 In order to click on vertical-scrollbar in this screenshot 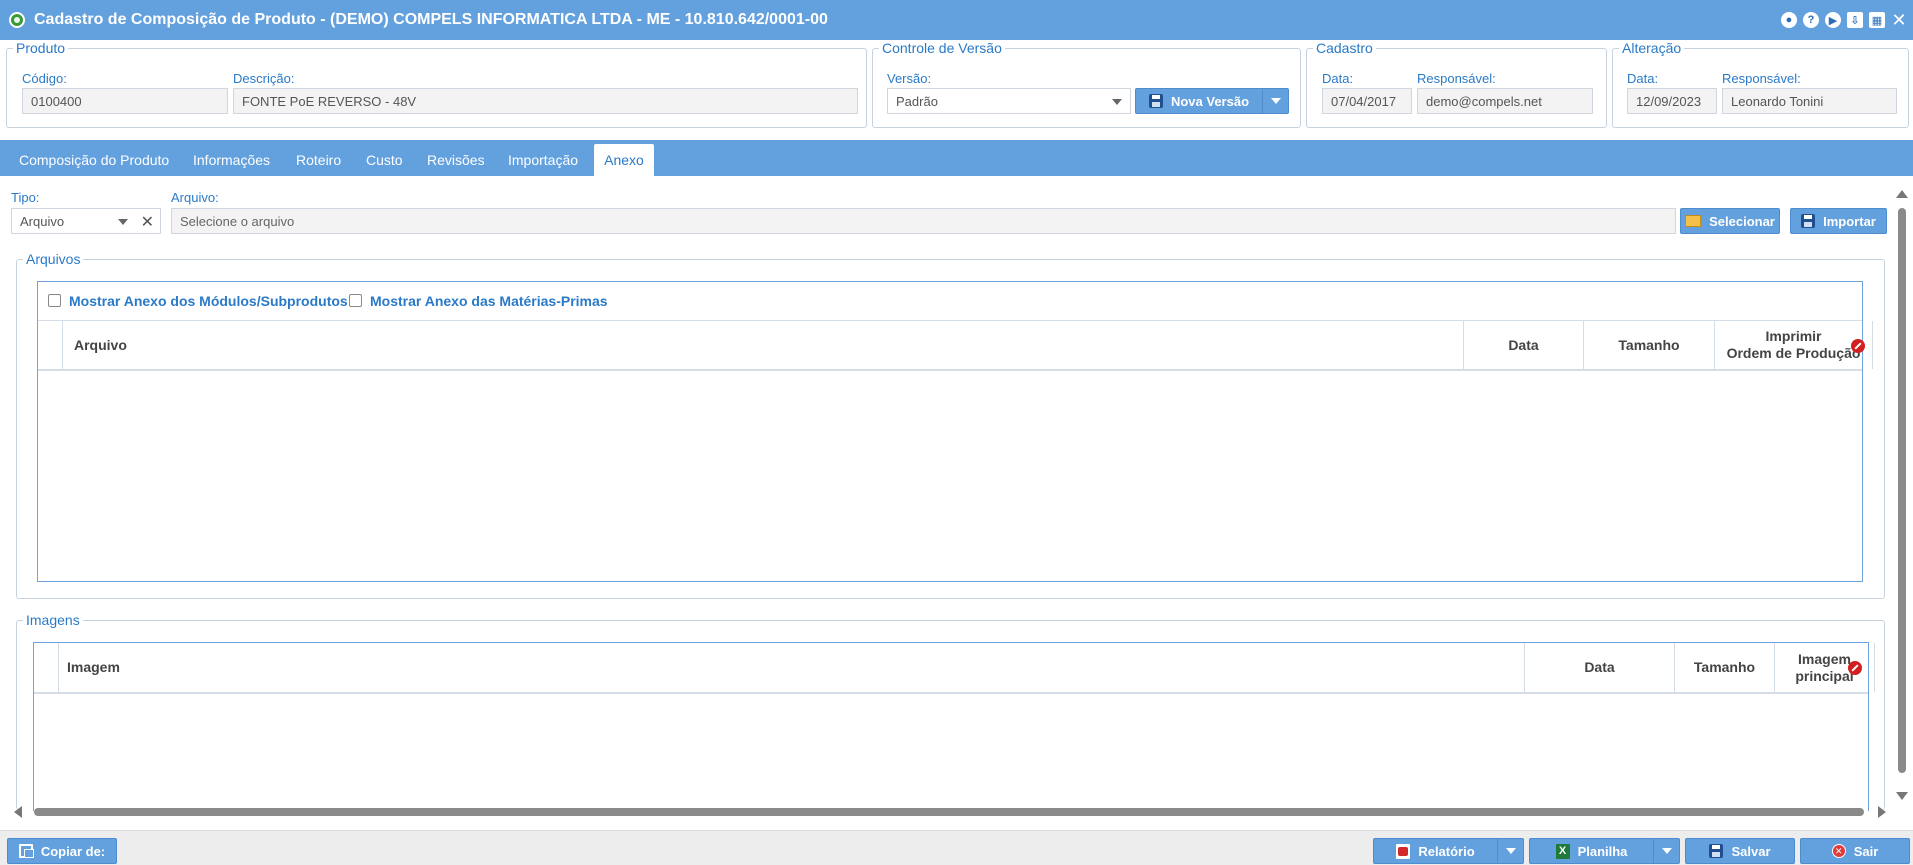, I will do `click(1902, 495)`.